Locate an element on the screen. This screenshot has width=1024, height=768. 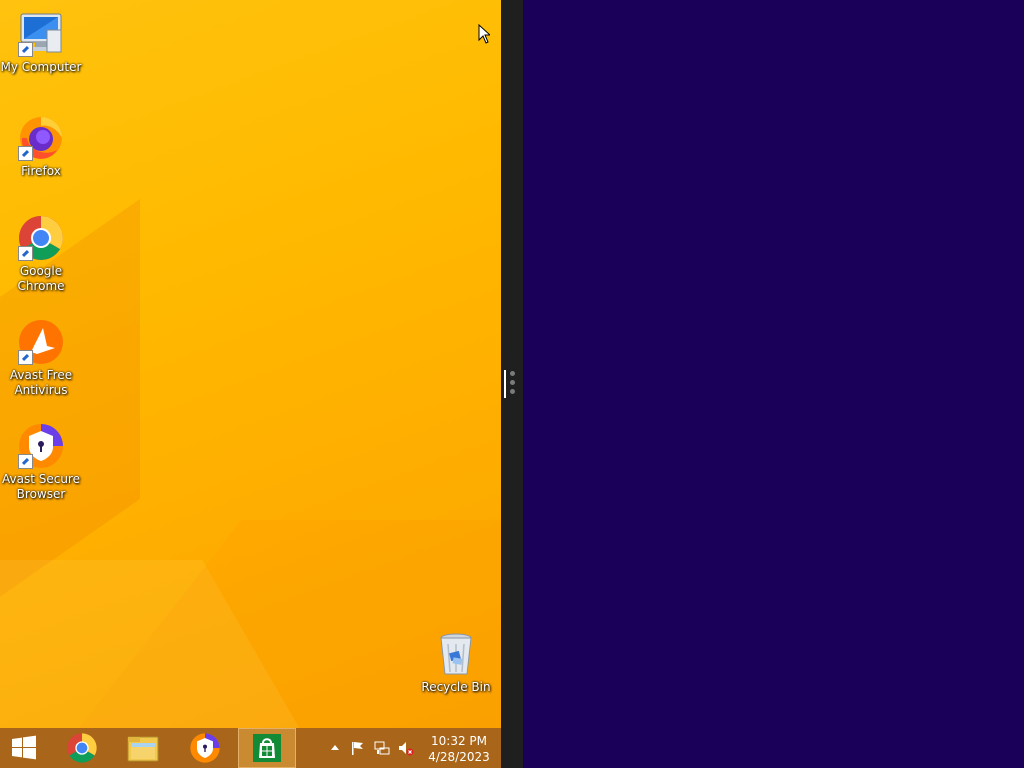
desktop-icon-label: Avast Free Antivirus is located at coordinates (41, 382).